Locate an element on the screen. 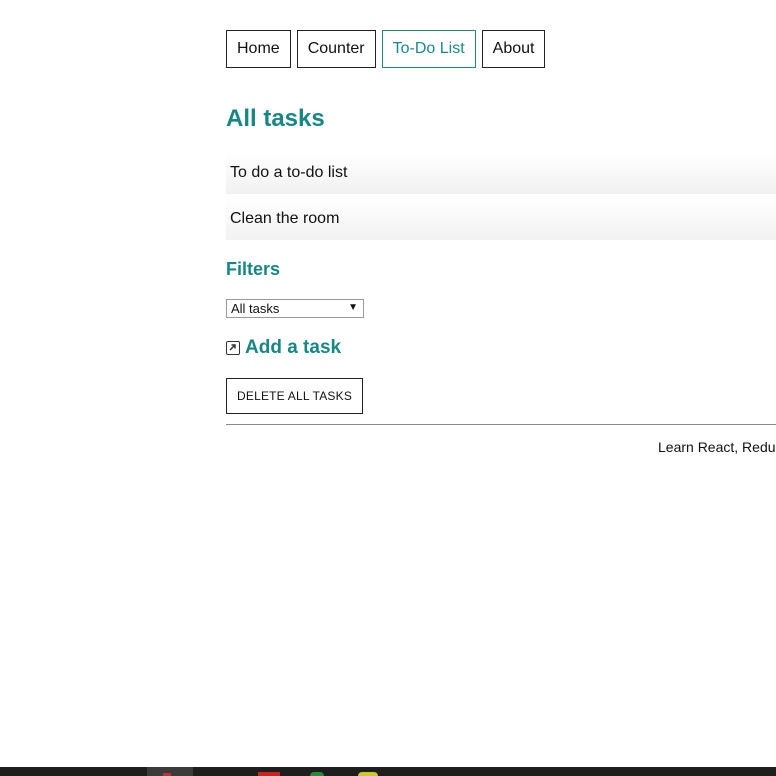  task-item: To do a to-do list is located at coordinates (501, 173).